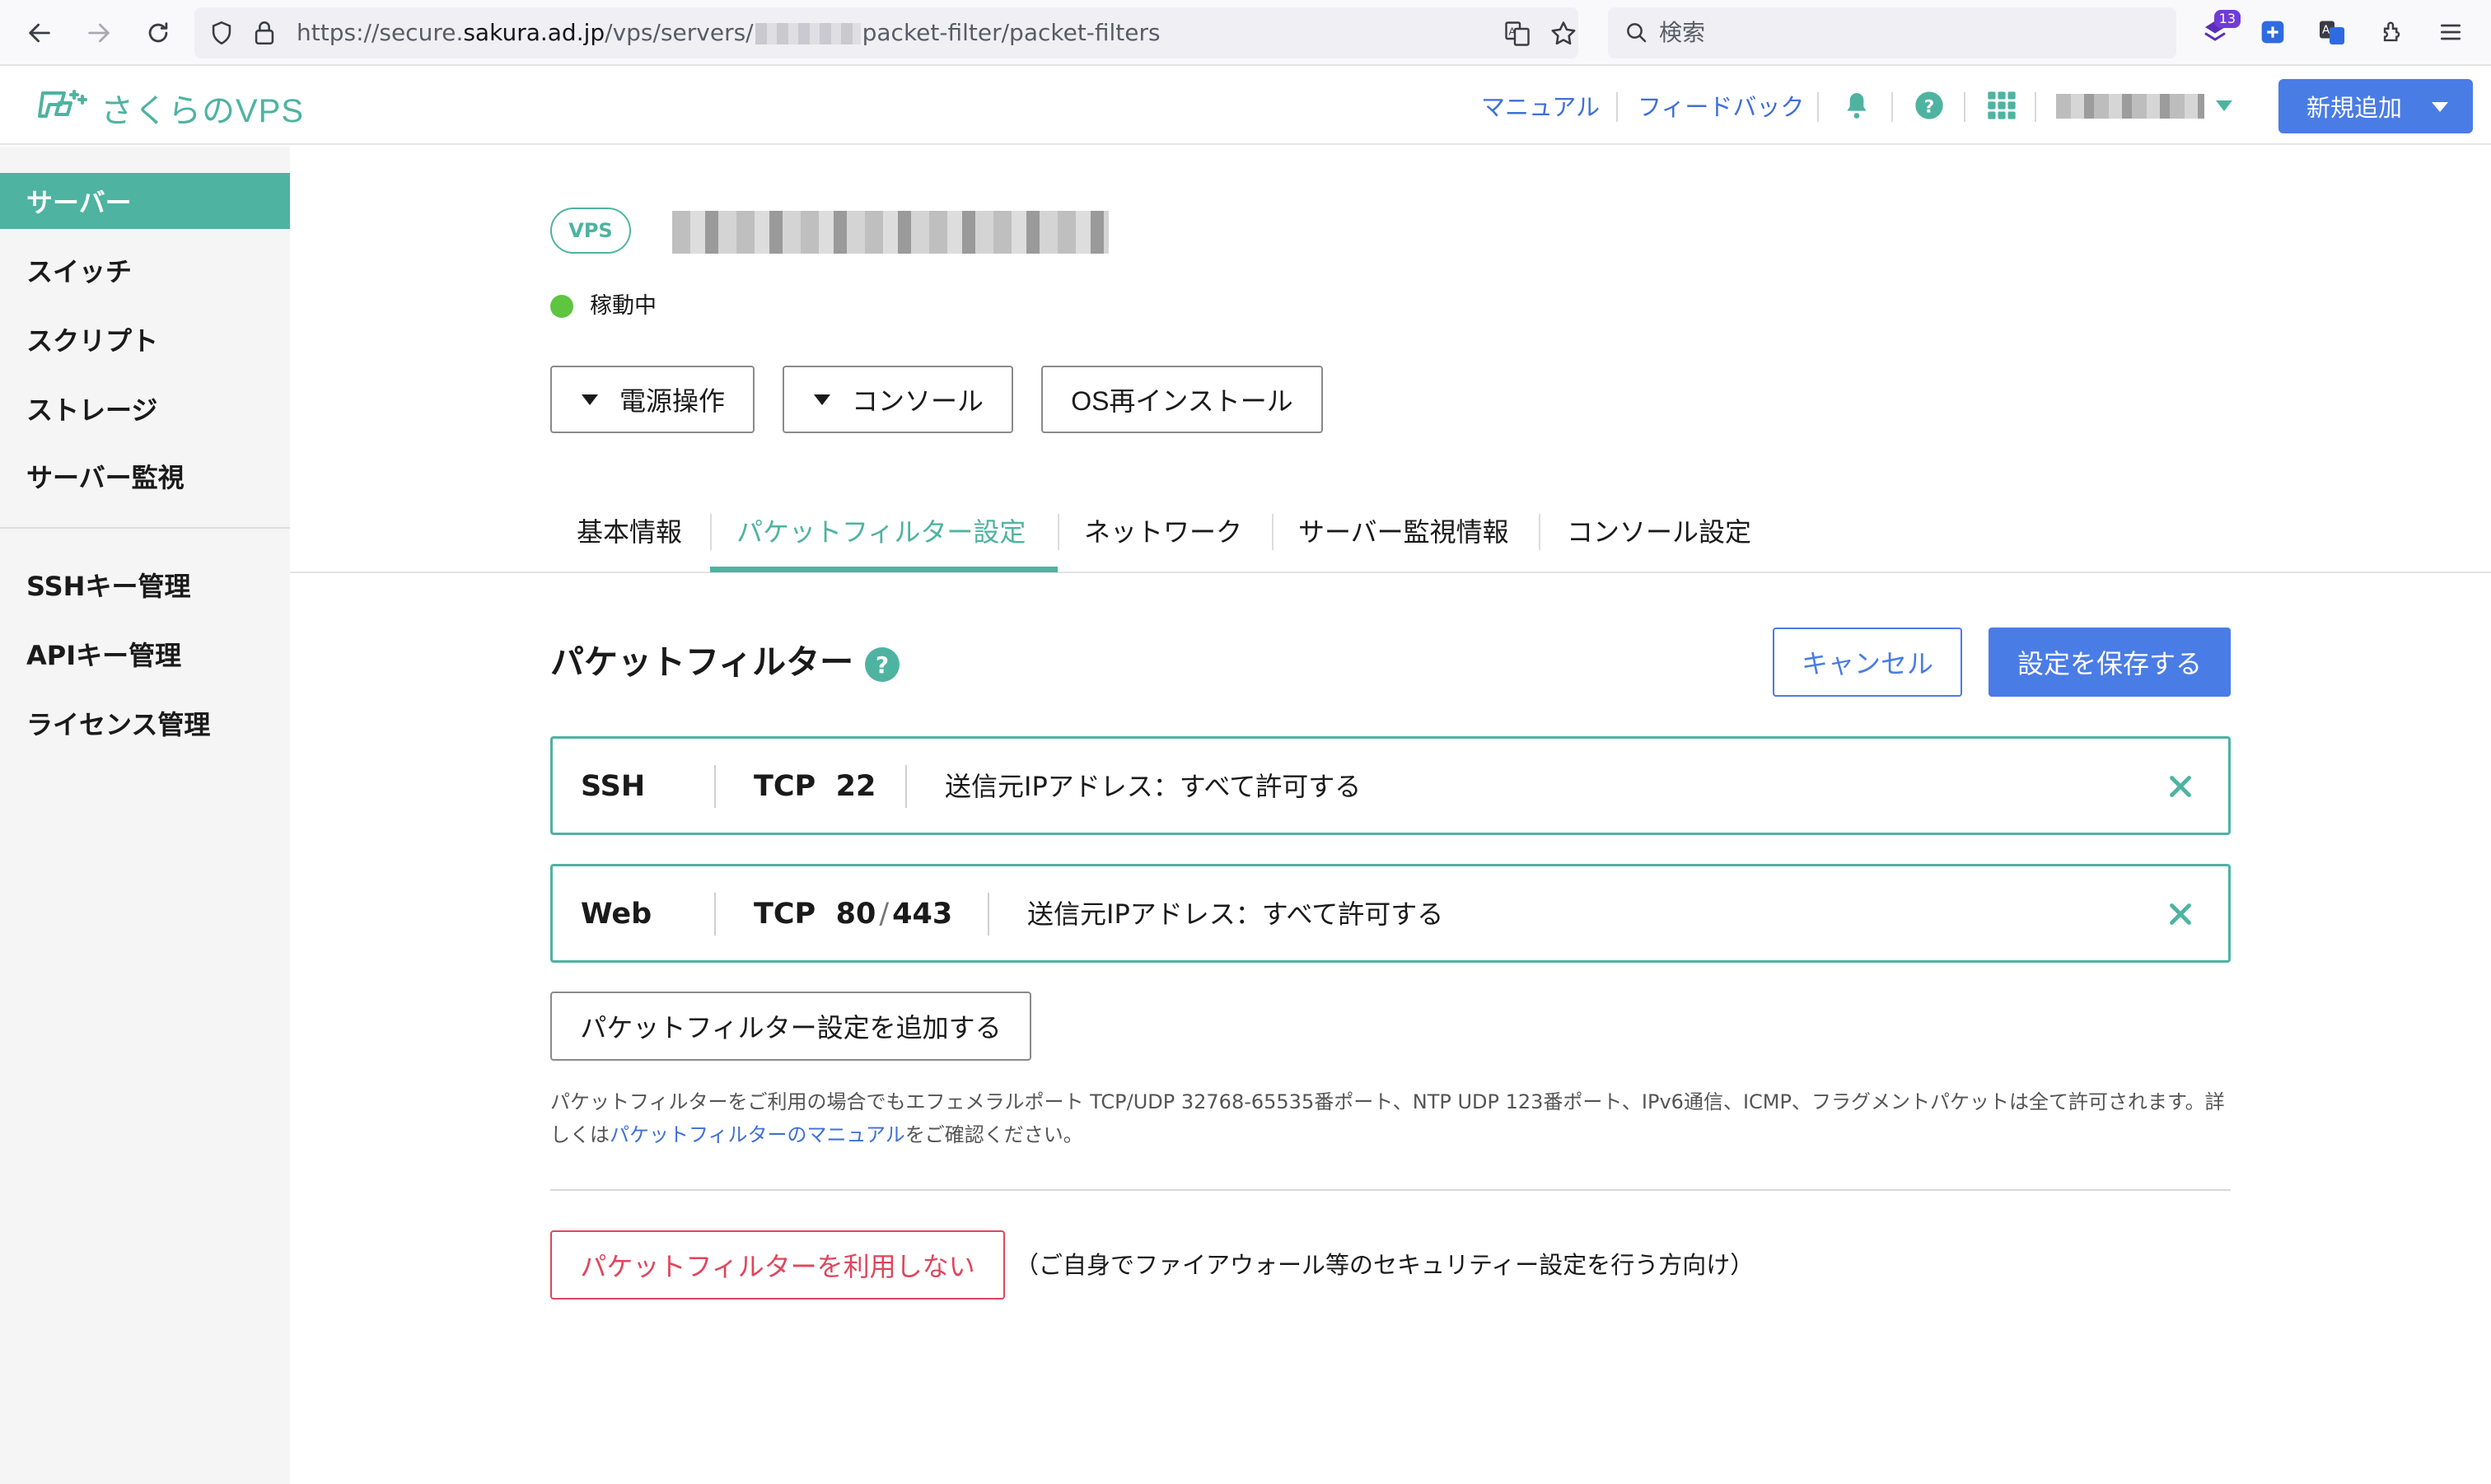  Describe the element at coordinates (918, 401) in the screenshot. I see `console-label: コンソール` at that location.